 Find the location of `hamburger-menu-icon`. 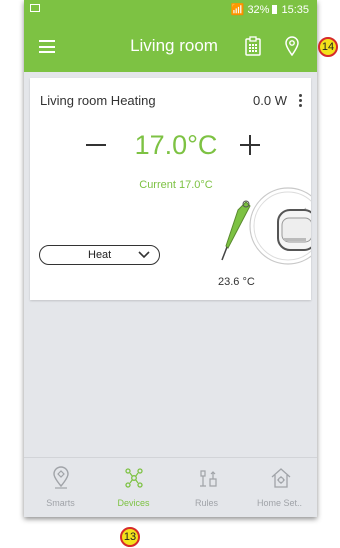

hamburger-menu-icon is located at coordinates (47, 46).